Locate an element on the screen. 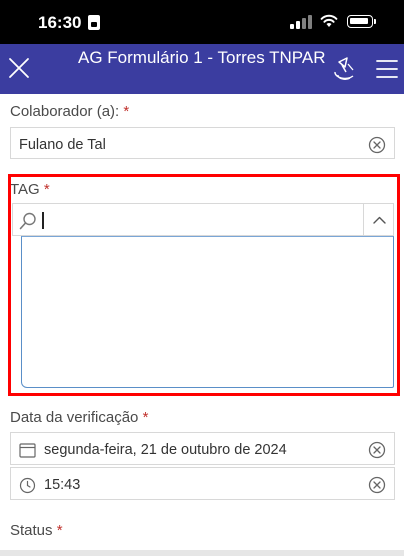 The width and height of the screenshot is (404, 556). page-title: AG Formulário 1 - Torres TNPAR is located at coordinates (202, 57).